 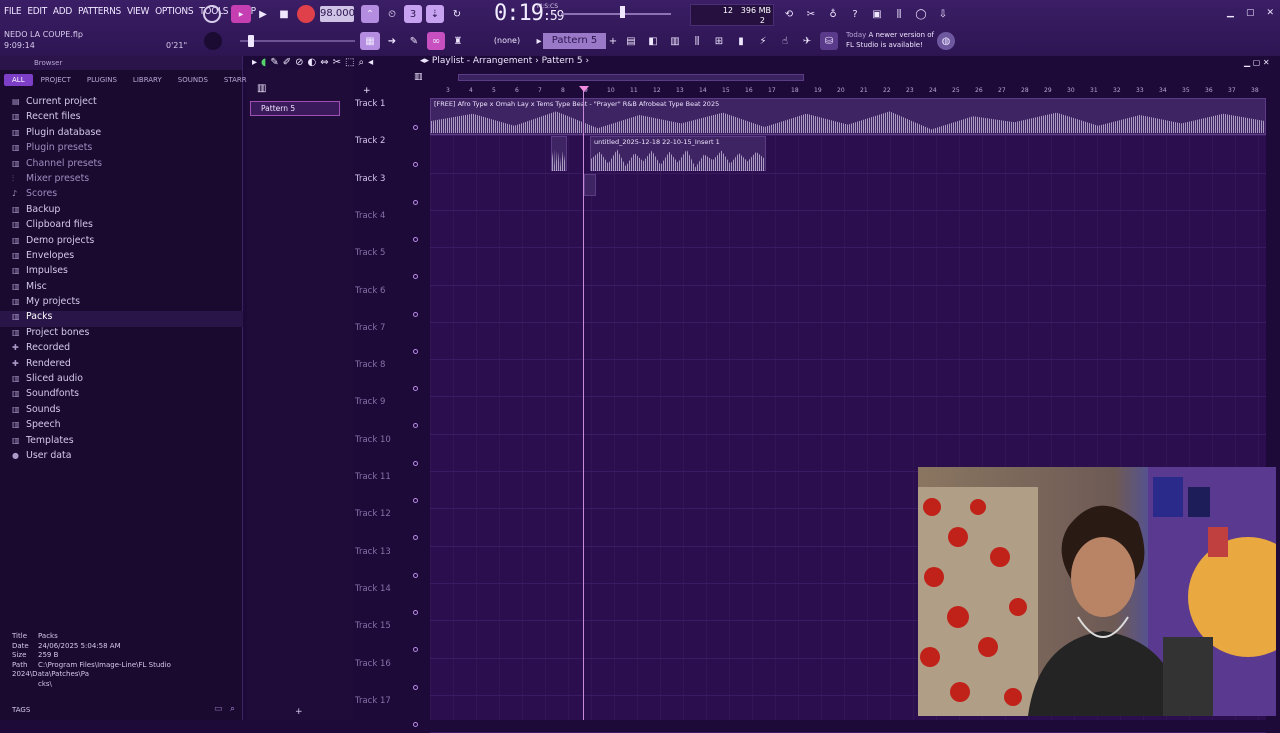 I want to click on master-volume-knob-icon, so click(x=212, y=14).